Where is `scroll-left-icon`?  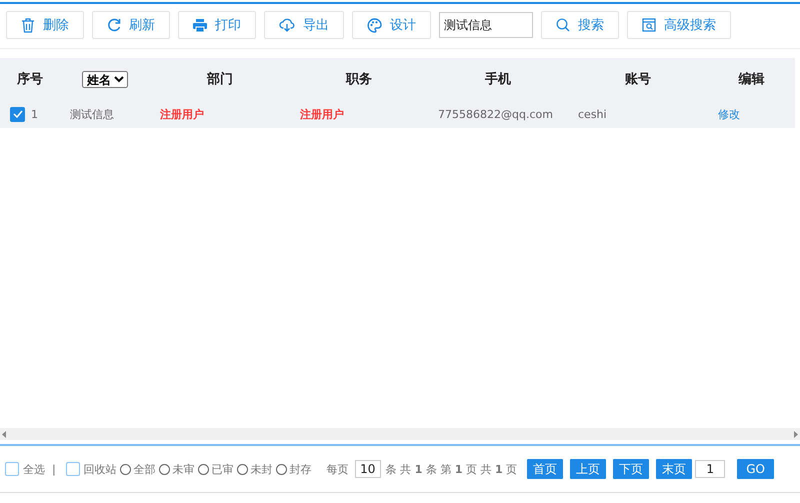 scroll-left-icon is located at coordinates (4, 434).